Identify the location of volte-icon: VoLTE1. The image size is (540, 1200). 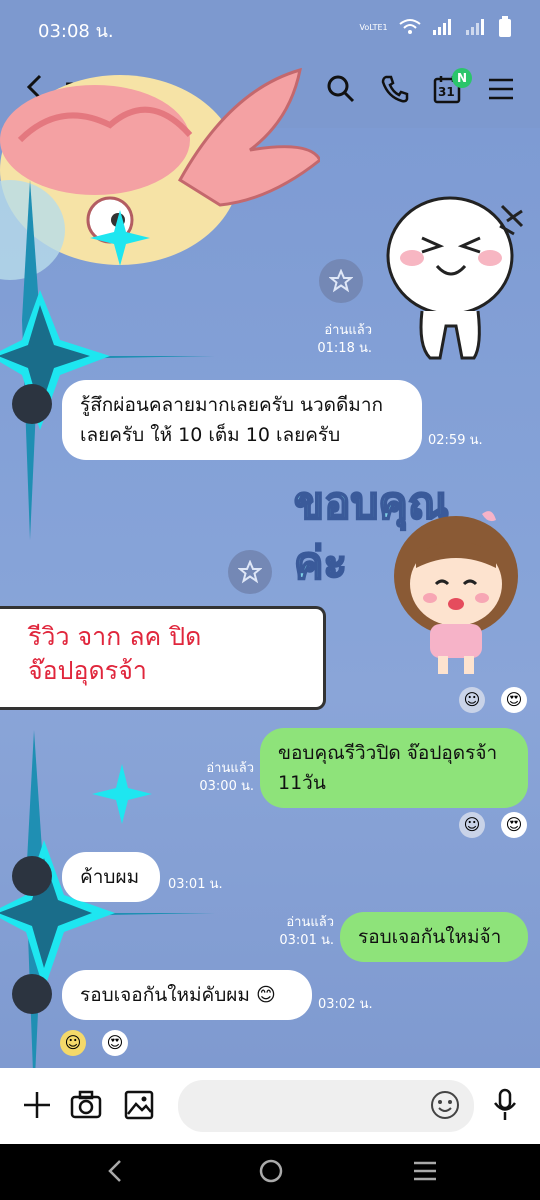
(373, 27).